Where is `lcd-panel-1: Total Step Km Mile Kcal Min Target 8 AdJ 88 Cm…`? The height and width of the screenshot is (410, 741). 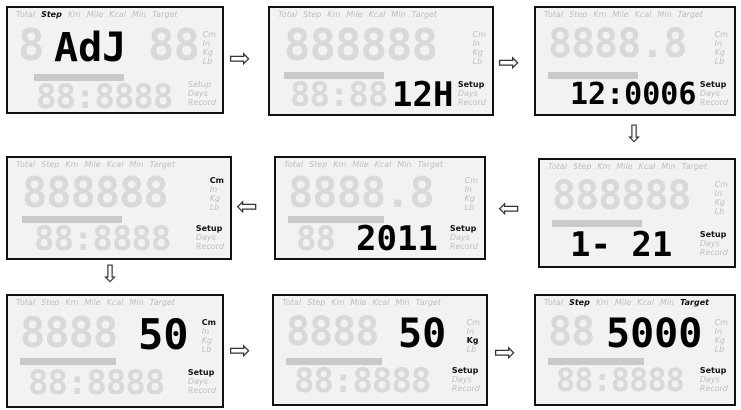 lcd-panel-1: Total Step Km Mile Kcal Min Target 8 AdJ 88 Cm… is located at coordinates (115, 60).